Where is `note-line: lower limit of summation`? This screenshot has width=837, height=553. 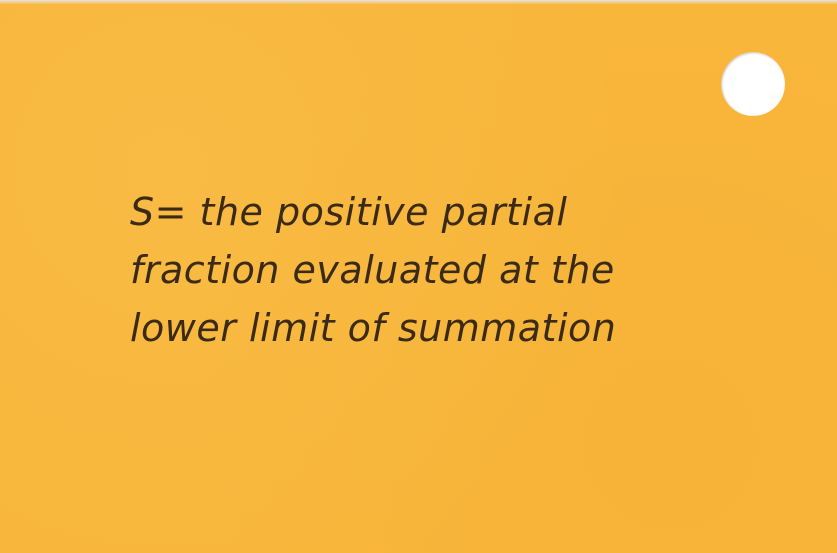
note-line: lower limit of summation is located at coordinates (373, 328).